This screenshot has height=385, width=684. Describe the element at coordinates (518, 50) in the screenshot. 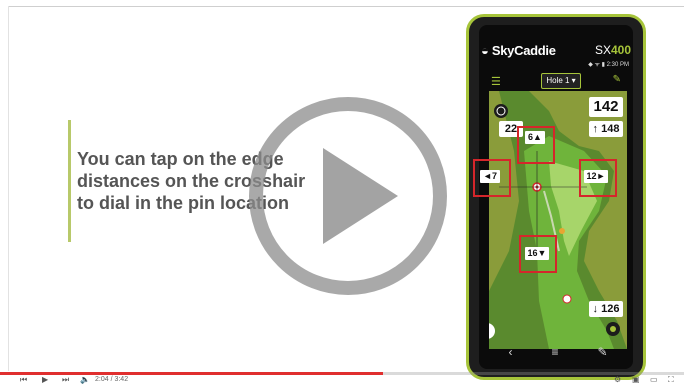

I see `brand-logo: ◒ SkyCaddie` at that location.